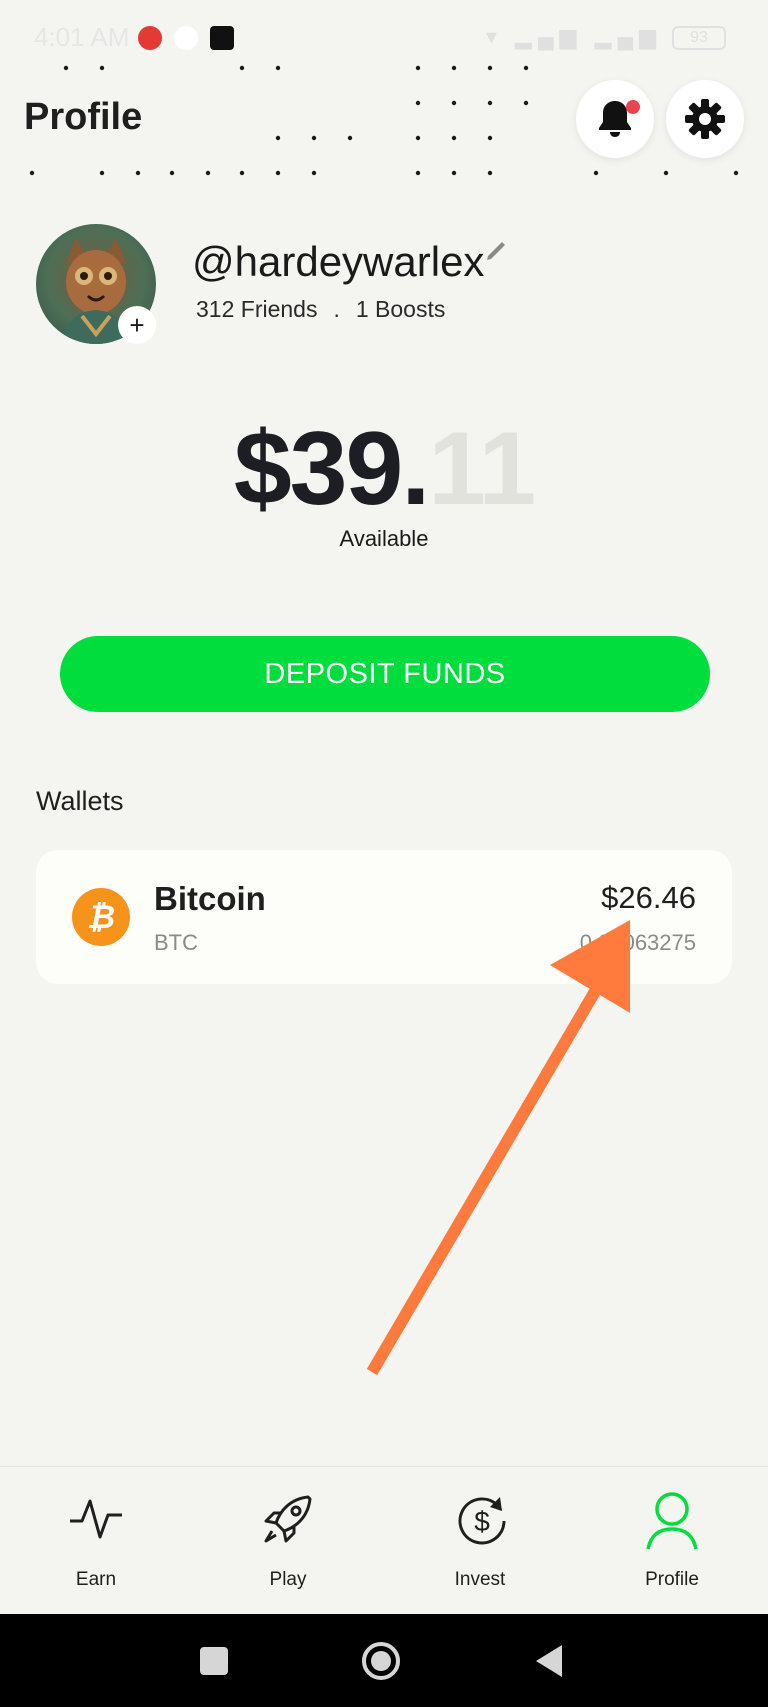 The width and height of the screenshot is (768, 1707). I want to click on balance-amount: $39.11, so click(384, 469).